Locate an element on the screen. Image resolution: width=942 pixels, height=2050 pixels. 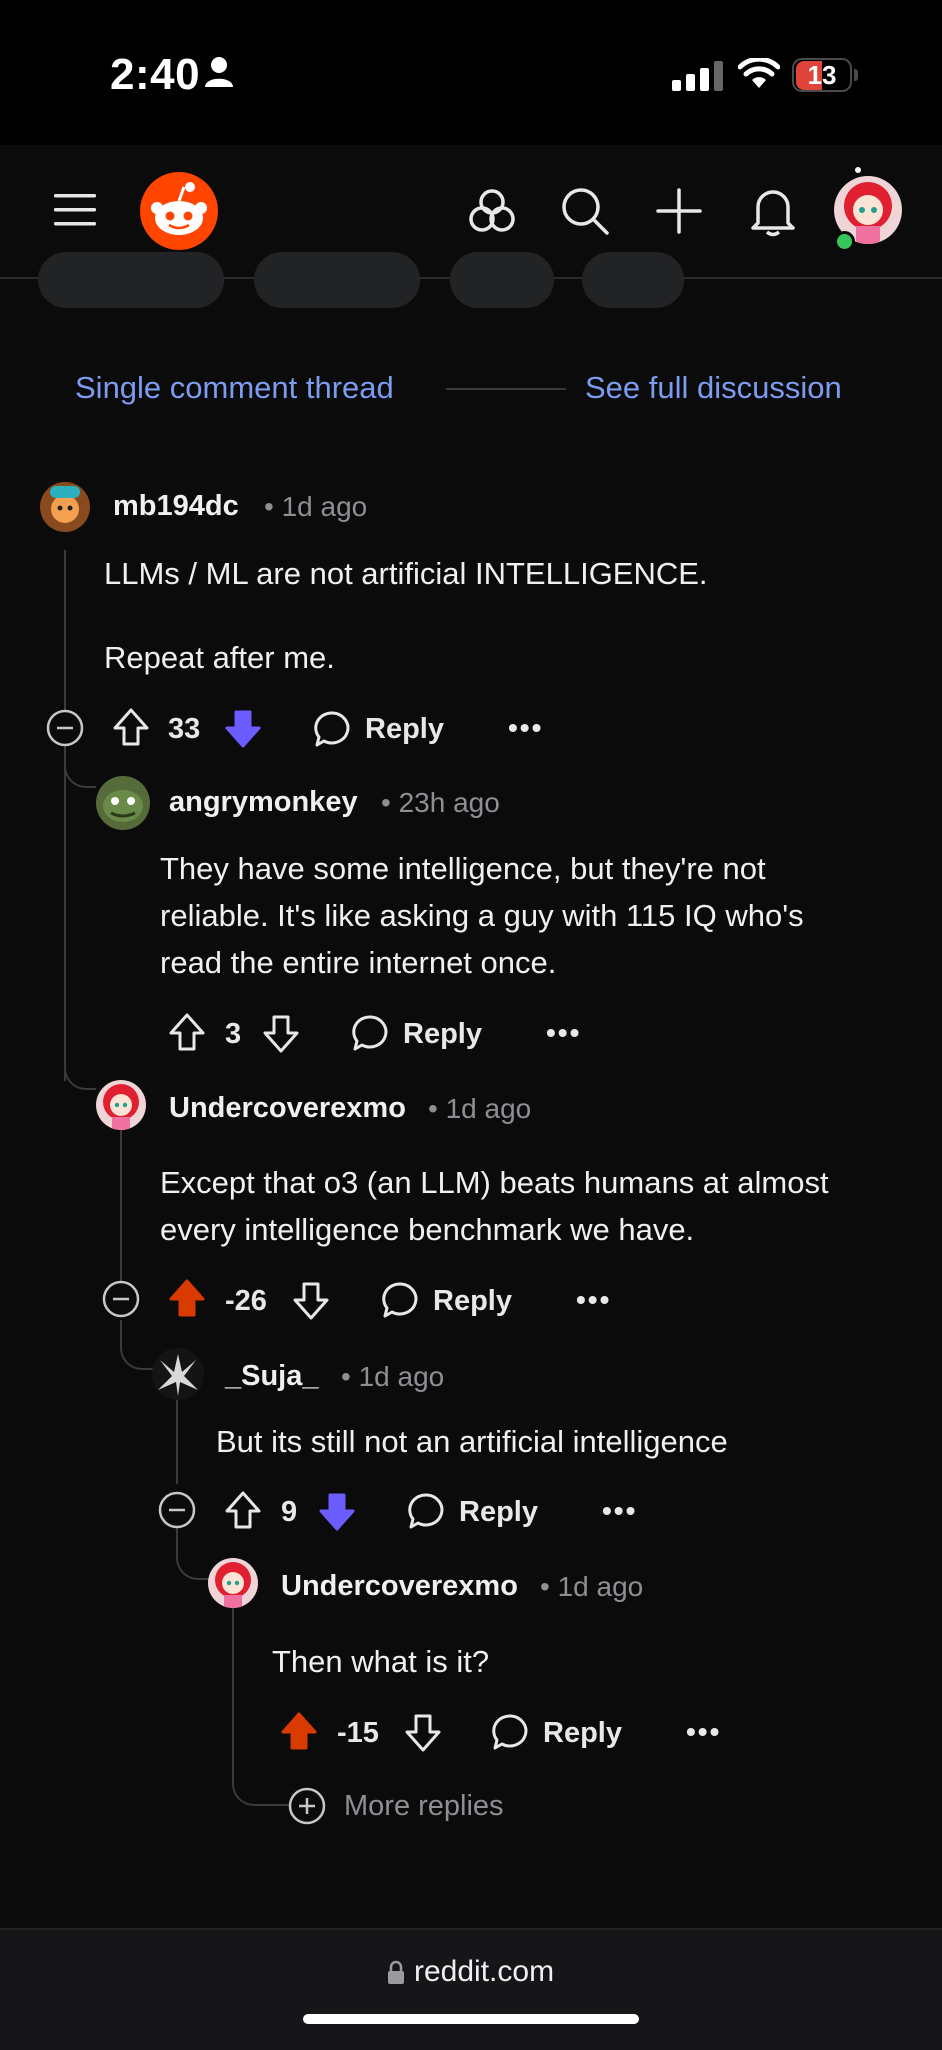
vote-score: 3 is located at coordinates (233, 1034).